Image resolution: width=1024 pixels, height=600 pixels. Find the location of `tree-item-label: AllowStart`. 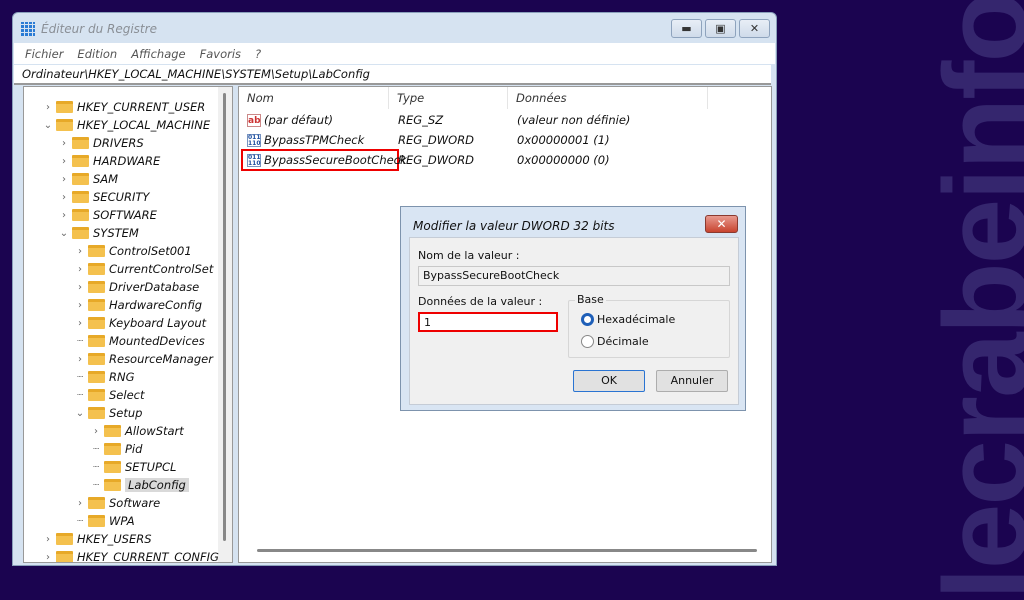

tree-item-label: AllowStart is located at coordinates (154, 431).